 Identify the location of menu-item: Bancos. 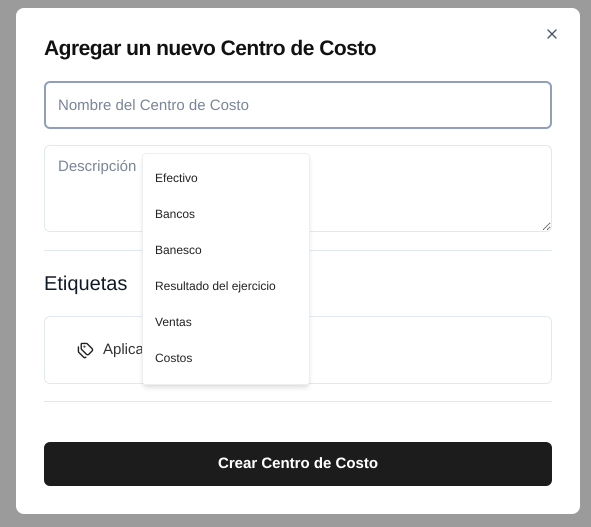
(226, 214).